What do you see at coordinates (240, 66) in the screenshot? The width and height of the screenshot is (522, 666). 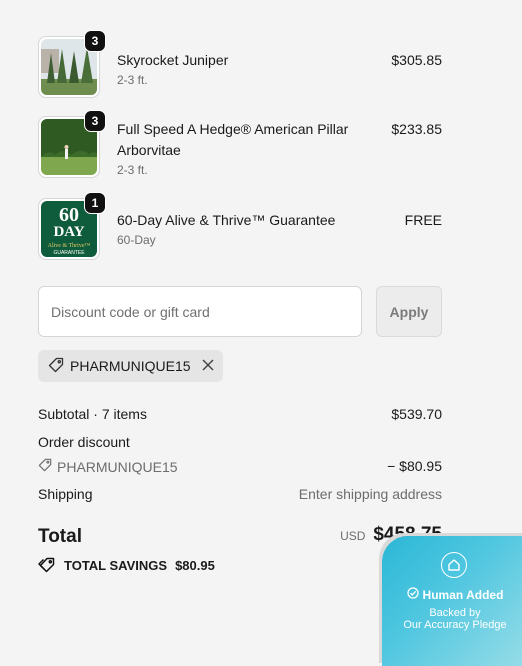 I see `line-item: 3 Skyrocket Juniper 2-3 ft. $305.85` at bounding box center [240, 66].